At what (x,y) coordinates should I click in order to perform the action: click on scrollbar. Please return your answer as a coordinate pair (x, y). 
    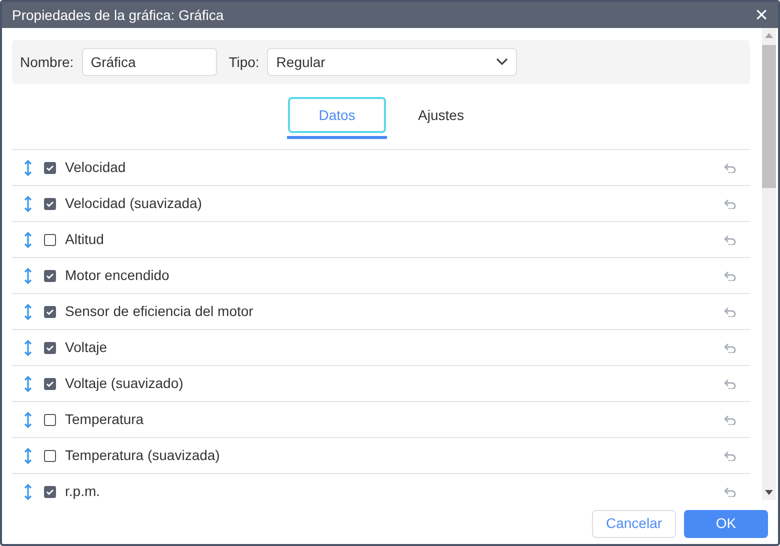
    Looking at the image, I should click on (769, 264).